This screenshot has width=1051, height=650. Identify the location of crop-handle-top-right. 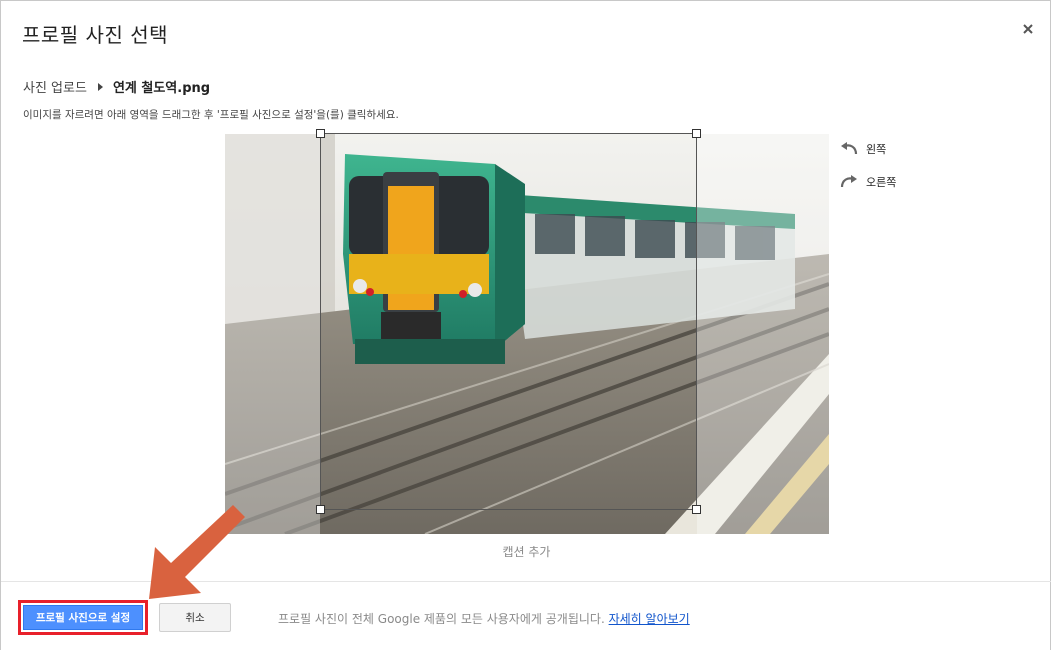
(696, 133).